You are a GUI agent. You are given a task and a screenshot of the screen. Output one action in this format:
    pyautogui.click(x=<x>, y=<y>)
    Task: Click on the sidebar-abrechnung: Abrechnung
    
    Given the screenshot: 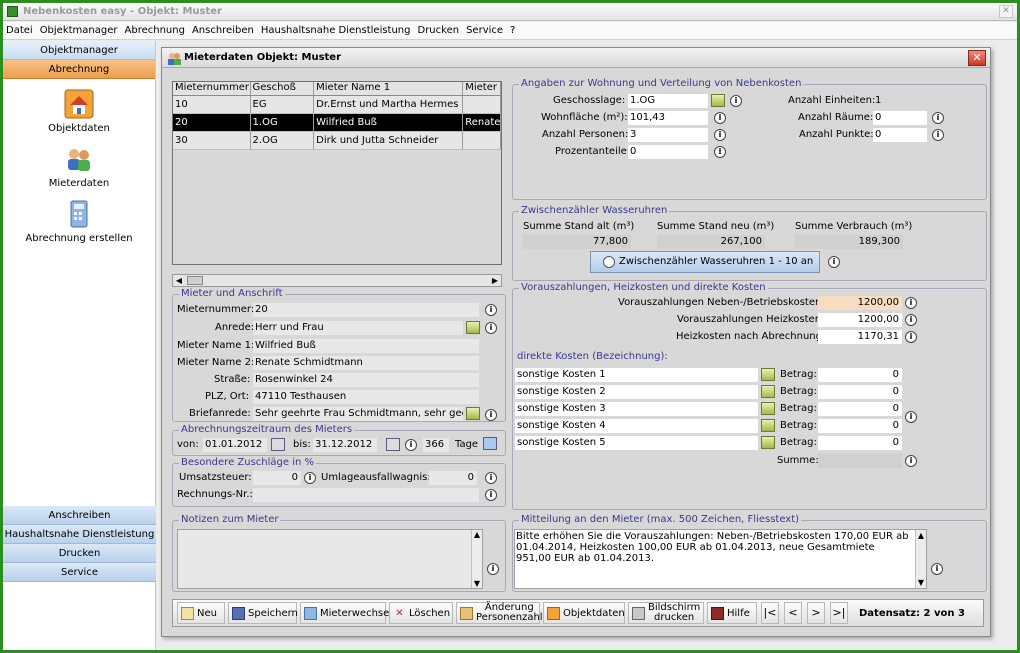 What is the action you would take?
    pyautogui.click(x=79, y=69)
    